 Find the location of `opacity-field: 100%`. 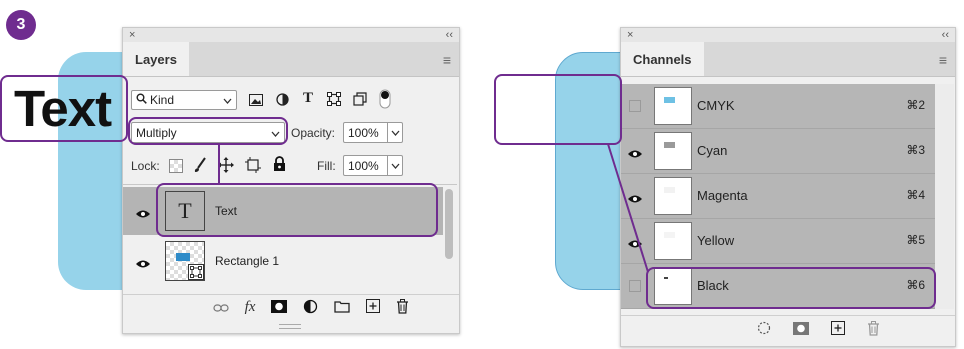

opacity-field: 100% is located at coordinates (373, 132).